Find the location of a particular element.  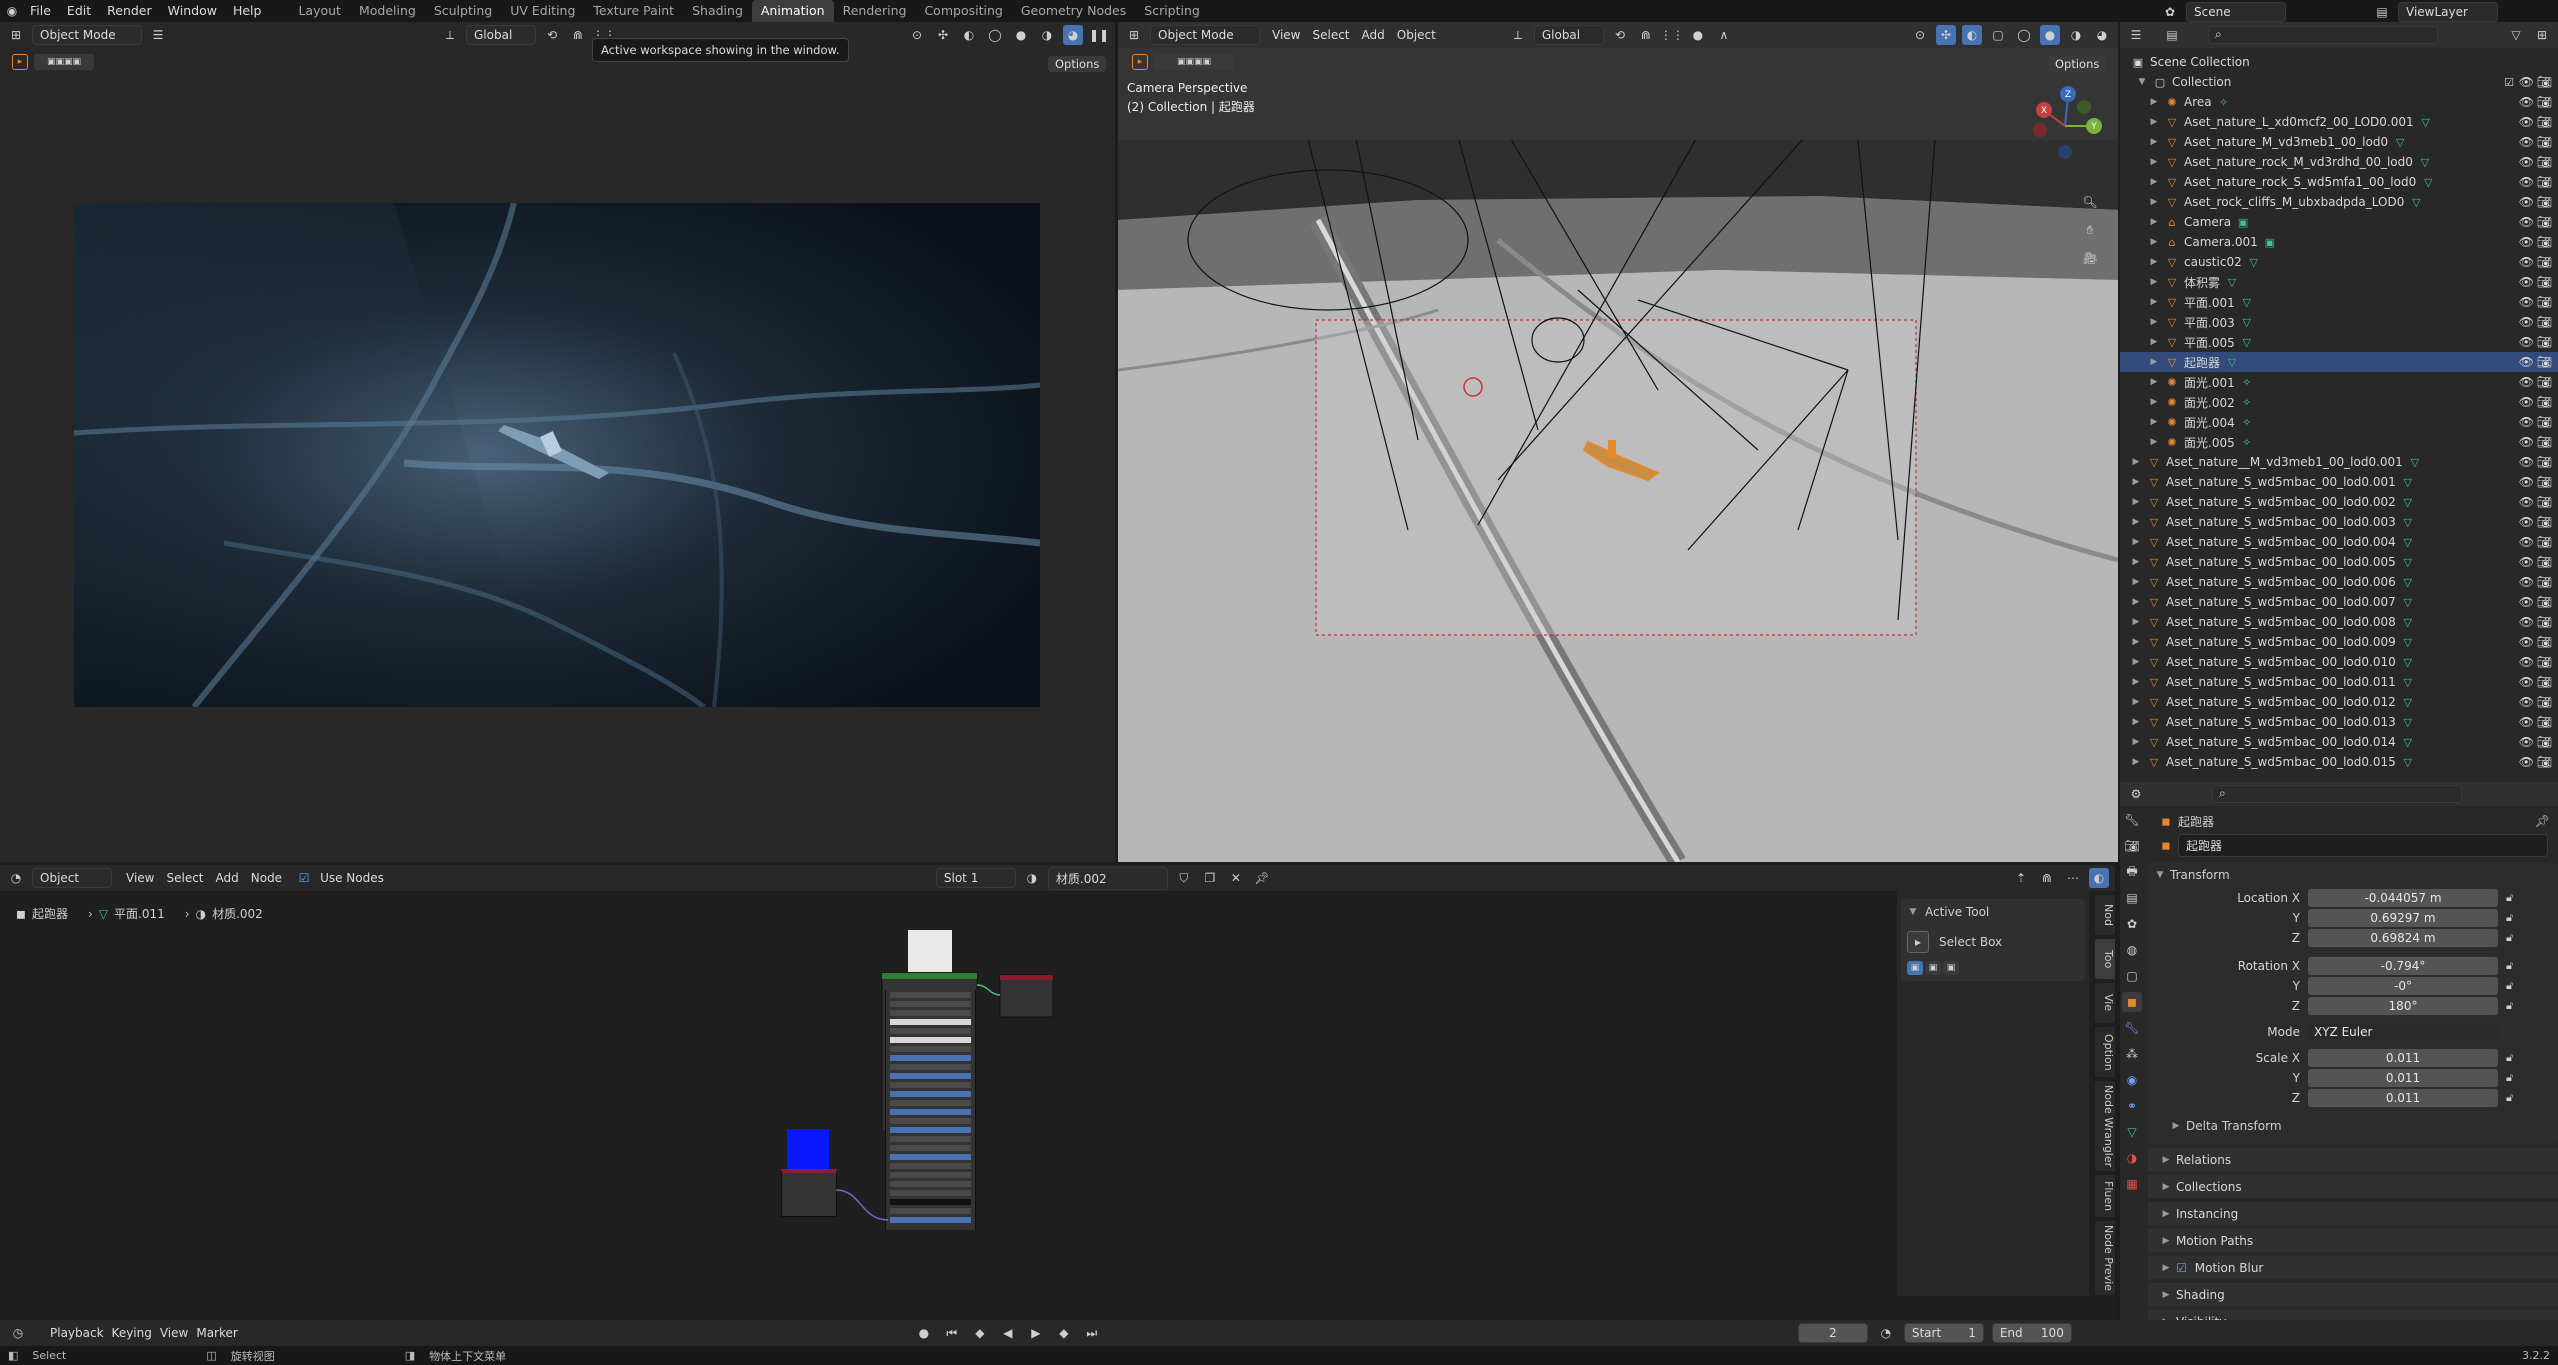

xray-icon: ▢ is located at coordinates (1998, 35).